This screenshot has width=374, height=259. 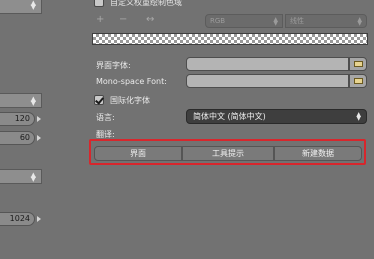 I want to click on highlight-box, so click(x=227, y=152).